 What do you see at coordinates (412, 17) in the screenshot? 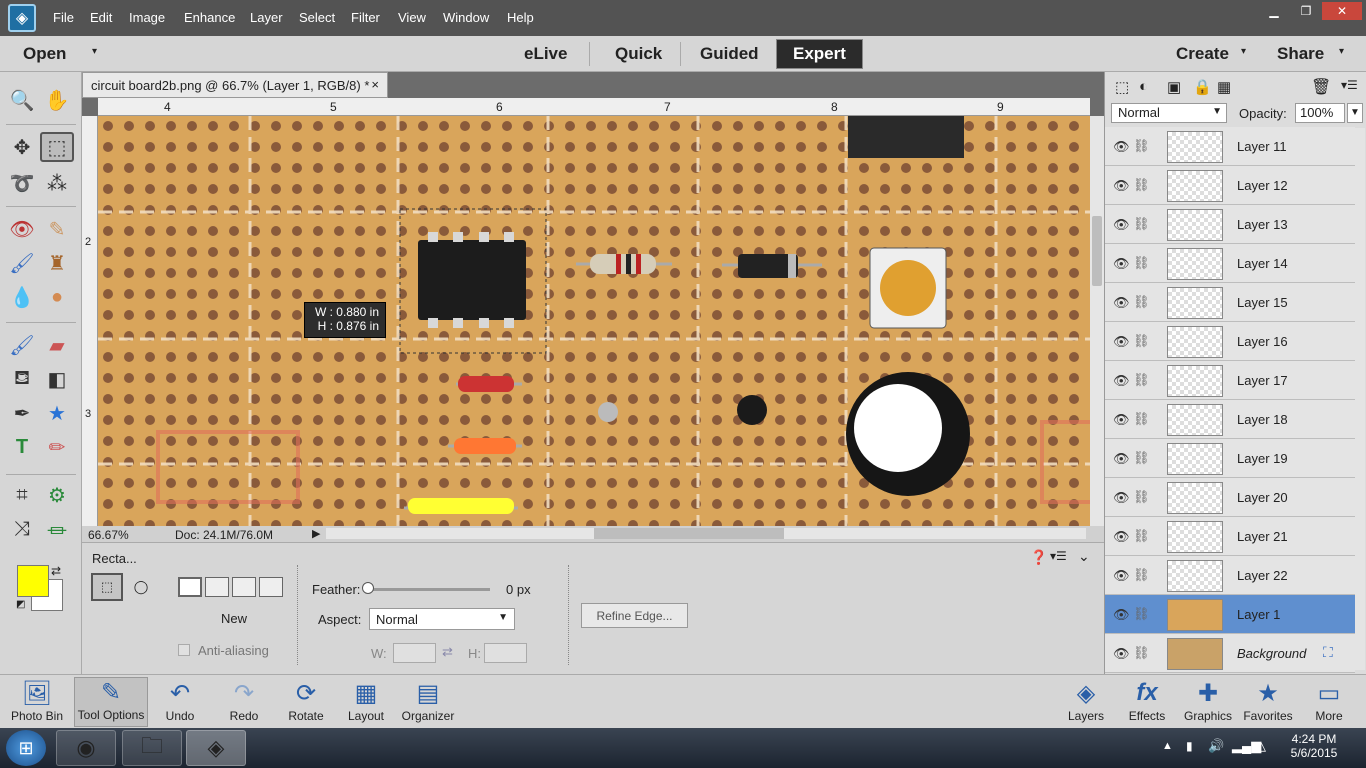
I see `menu-view: View` at bounding box center [412, 17].